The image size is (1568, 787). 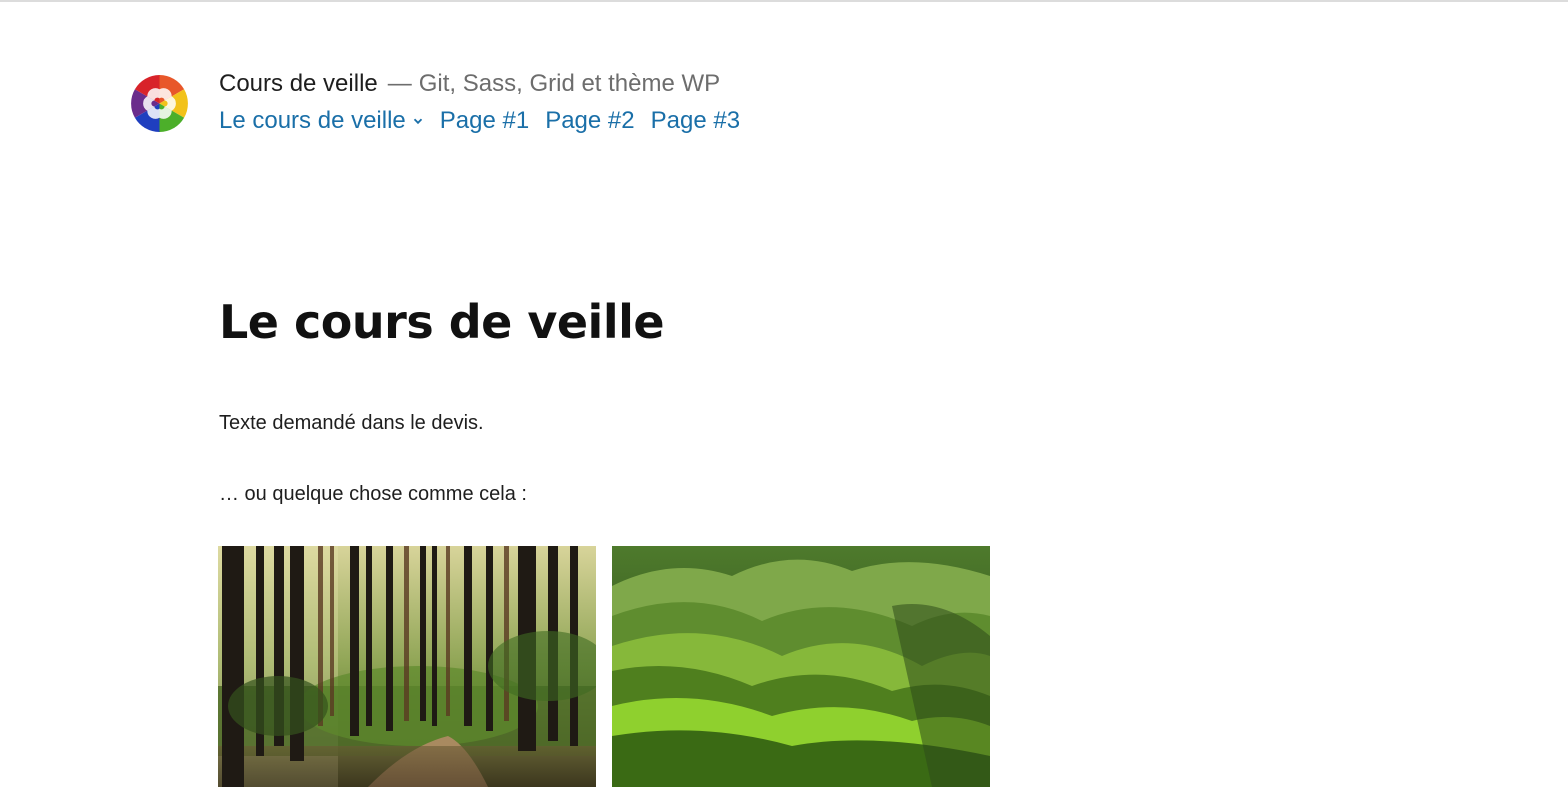 I want to click on top-border, so click(x=784, y=1).